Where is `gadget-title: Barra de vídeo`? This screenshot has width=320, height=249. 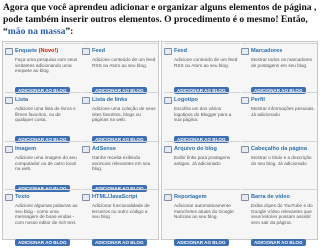 gadget-title: Barra de vídeo is located at coordinates (270, 197).